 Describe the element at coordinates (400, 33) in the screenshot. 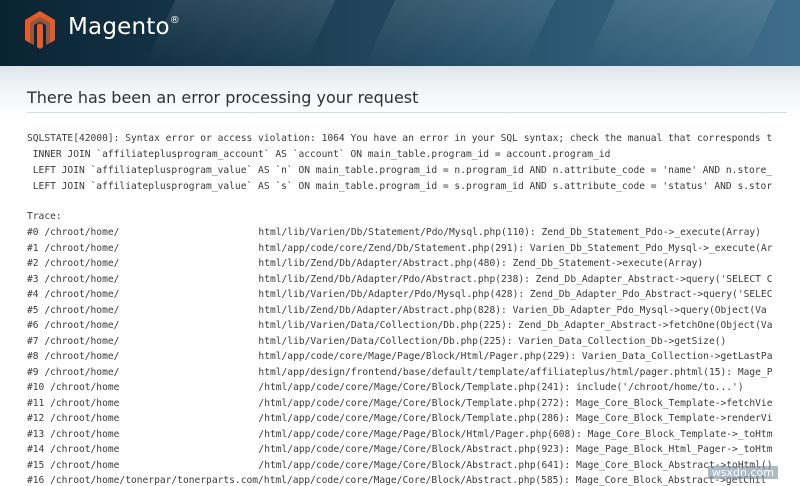

I see `site-header: Magento®` at that location.